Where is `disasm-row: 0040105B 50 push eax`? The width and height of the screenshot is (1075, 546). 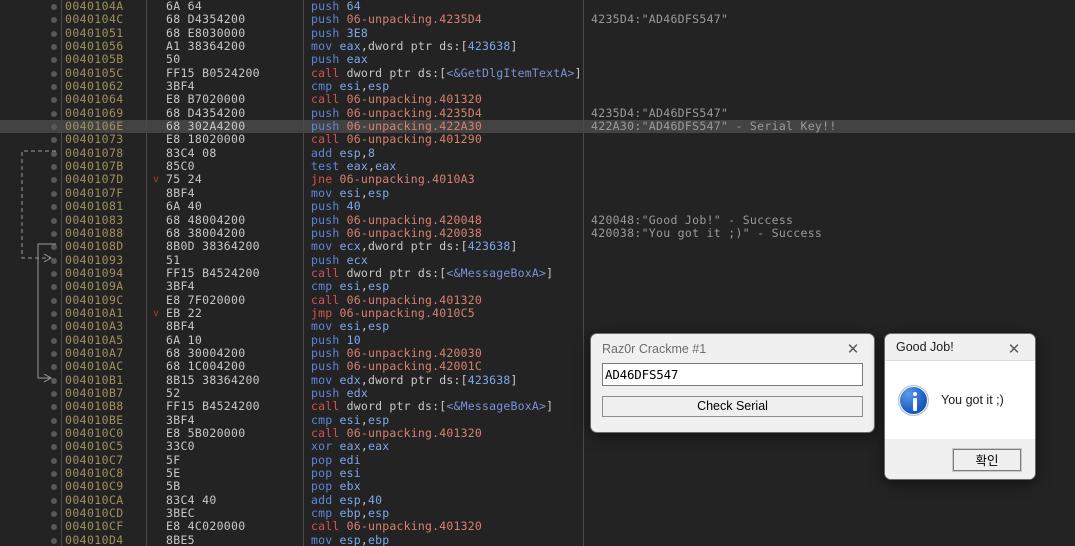 disasm-row: 0040105B 50 push eax is located at coordinates (537, 60).